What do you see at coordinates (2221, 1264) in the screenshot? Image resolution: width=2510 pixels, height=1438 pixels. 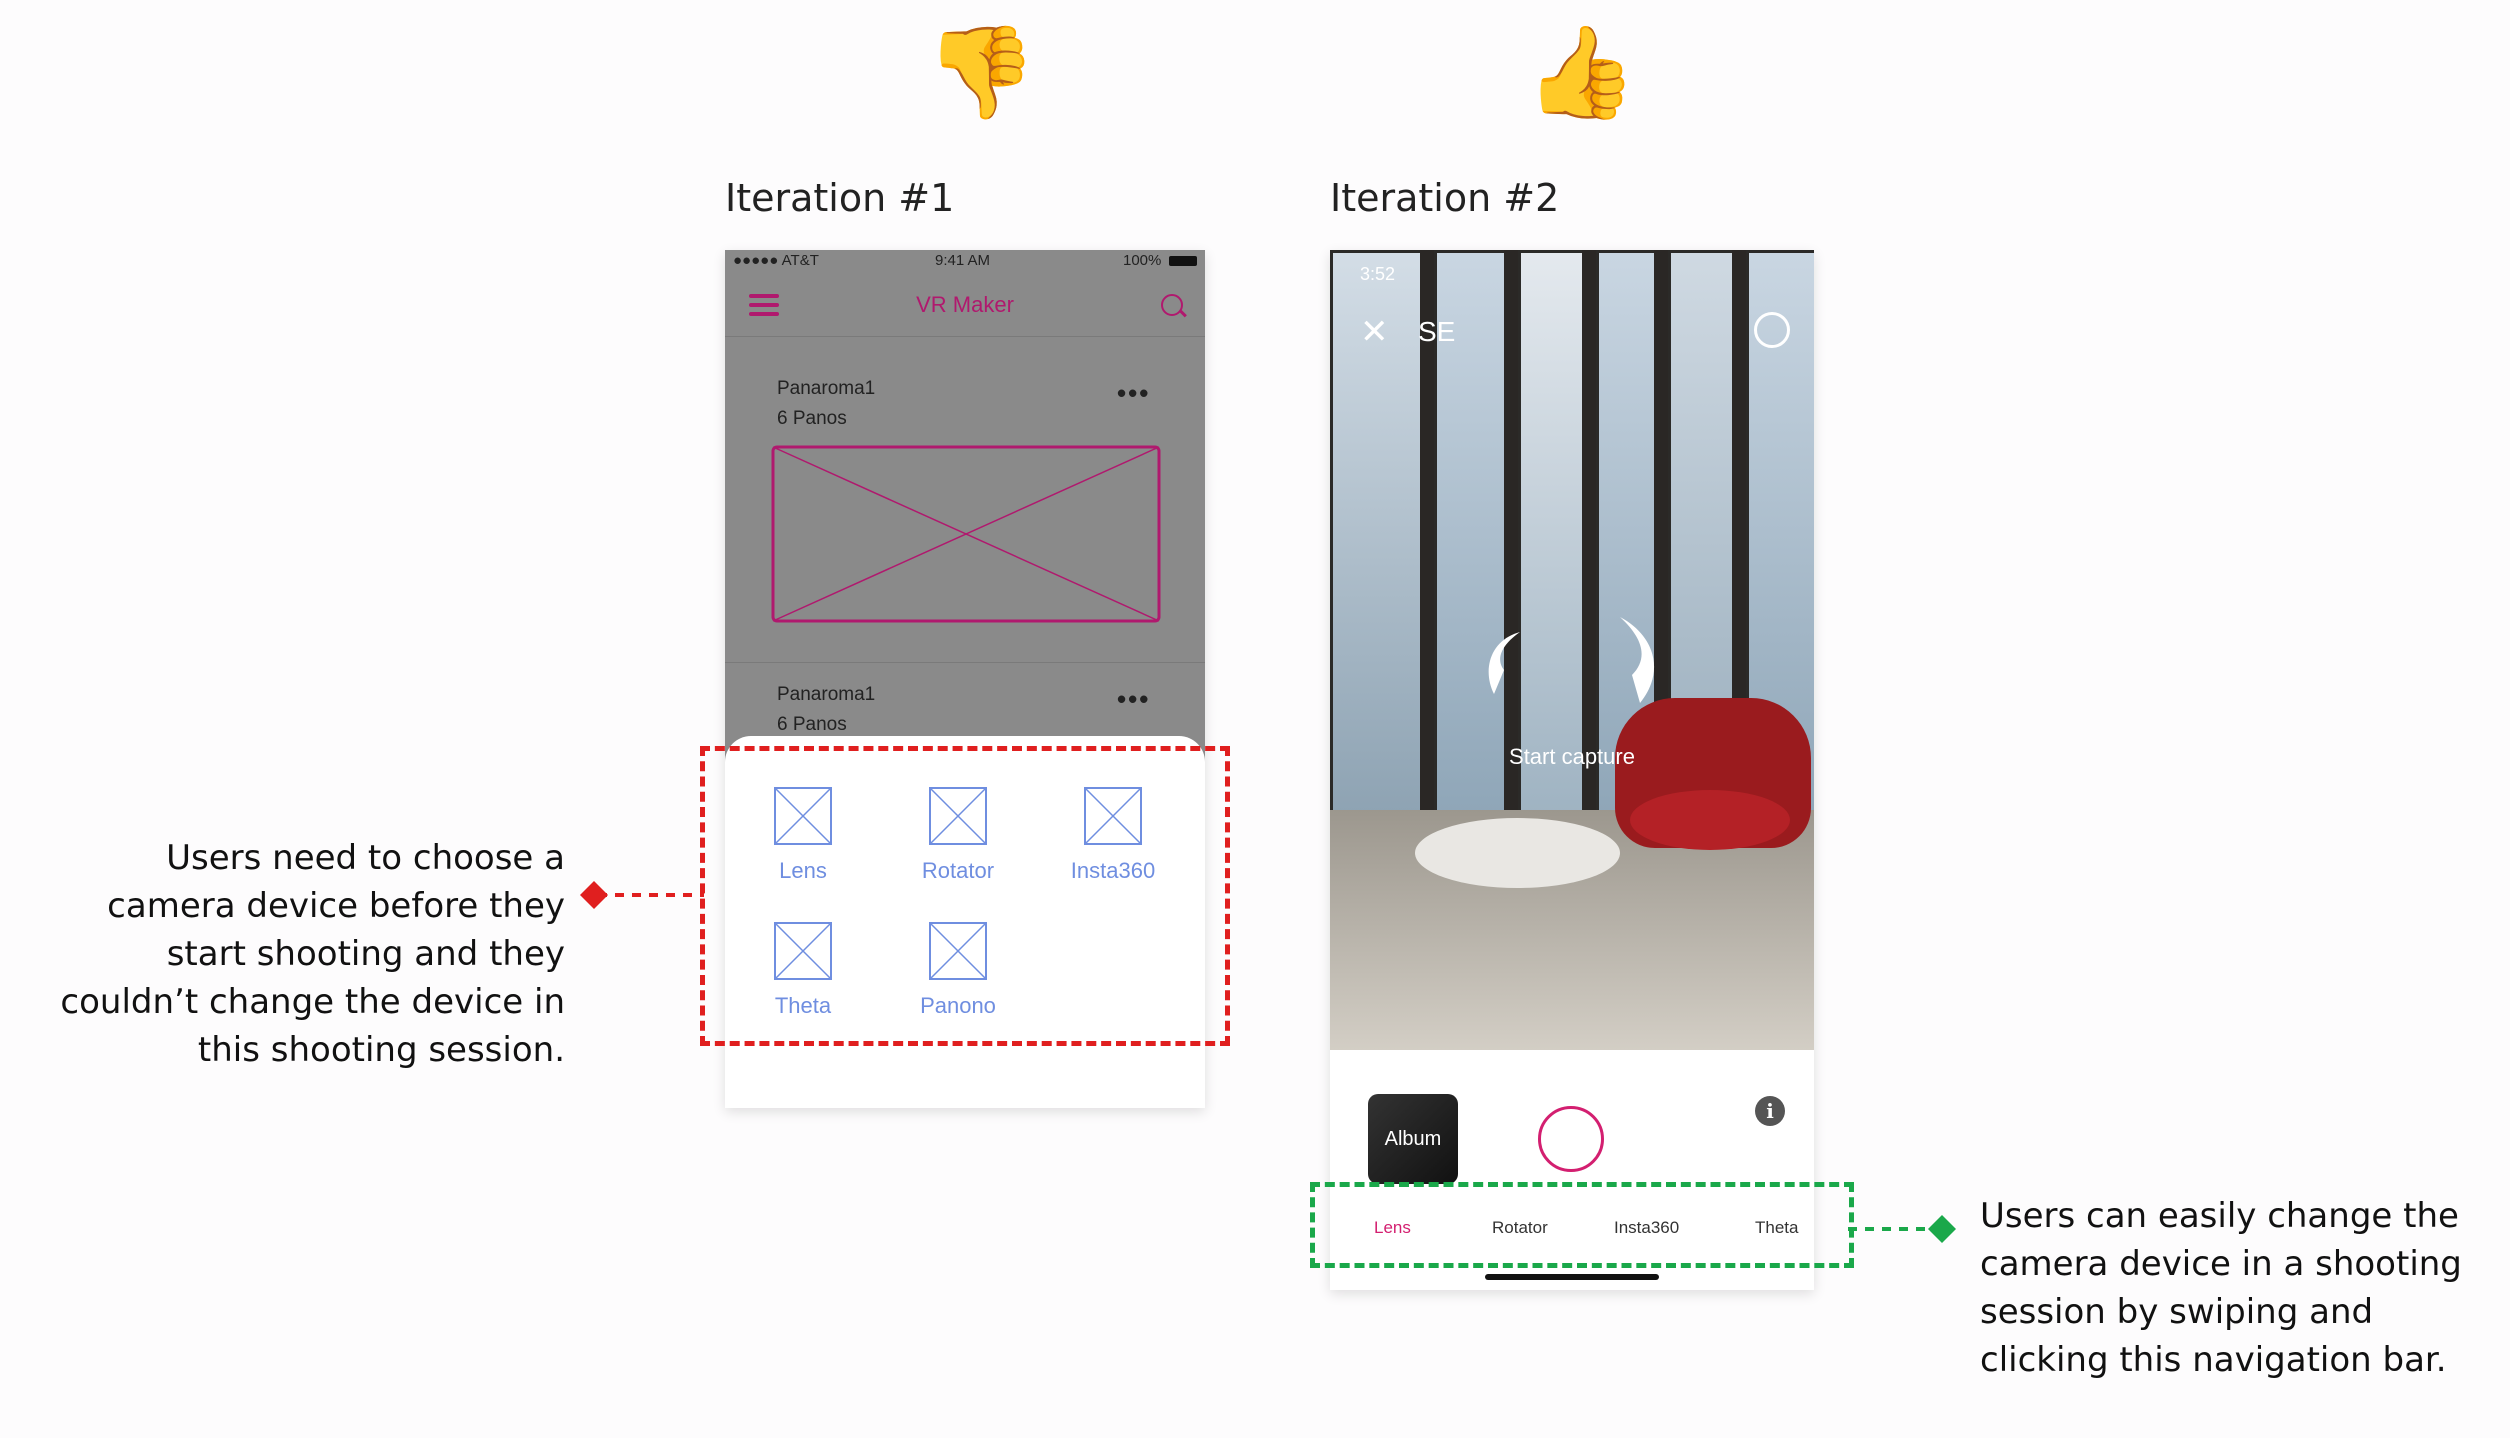 I see `note-line: camera device in a shooting` at bounding box center [2221, 1264].